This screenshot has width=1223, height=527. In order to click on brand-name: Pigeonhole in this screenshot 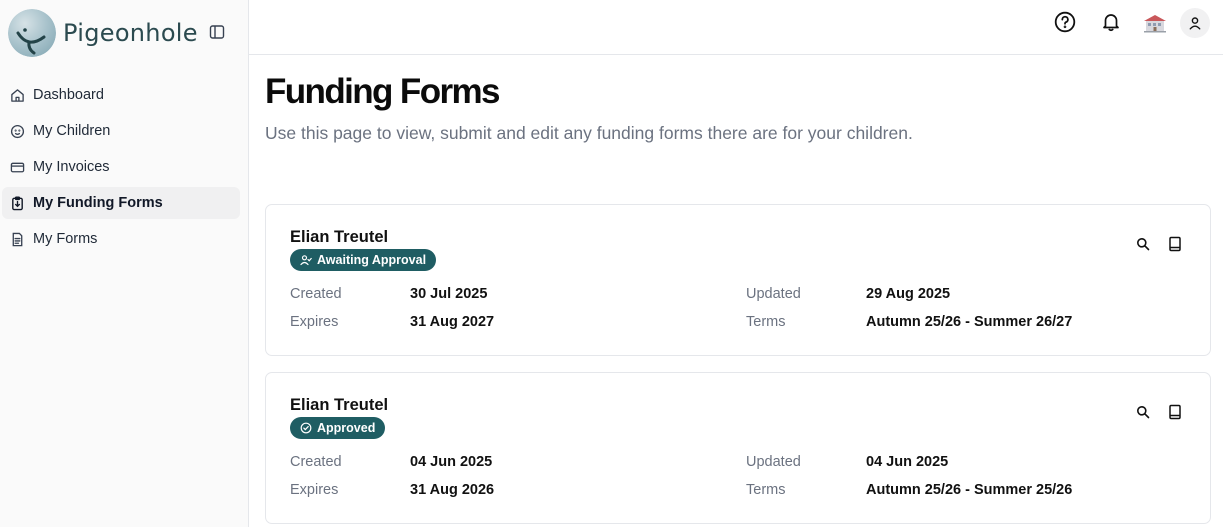, I will do `click(130, 33)`.